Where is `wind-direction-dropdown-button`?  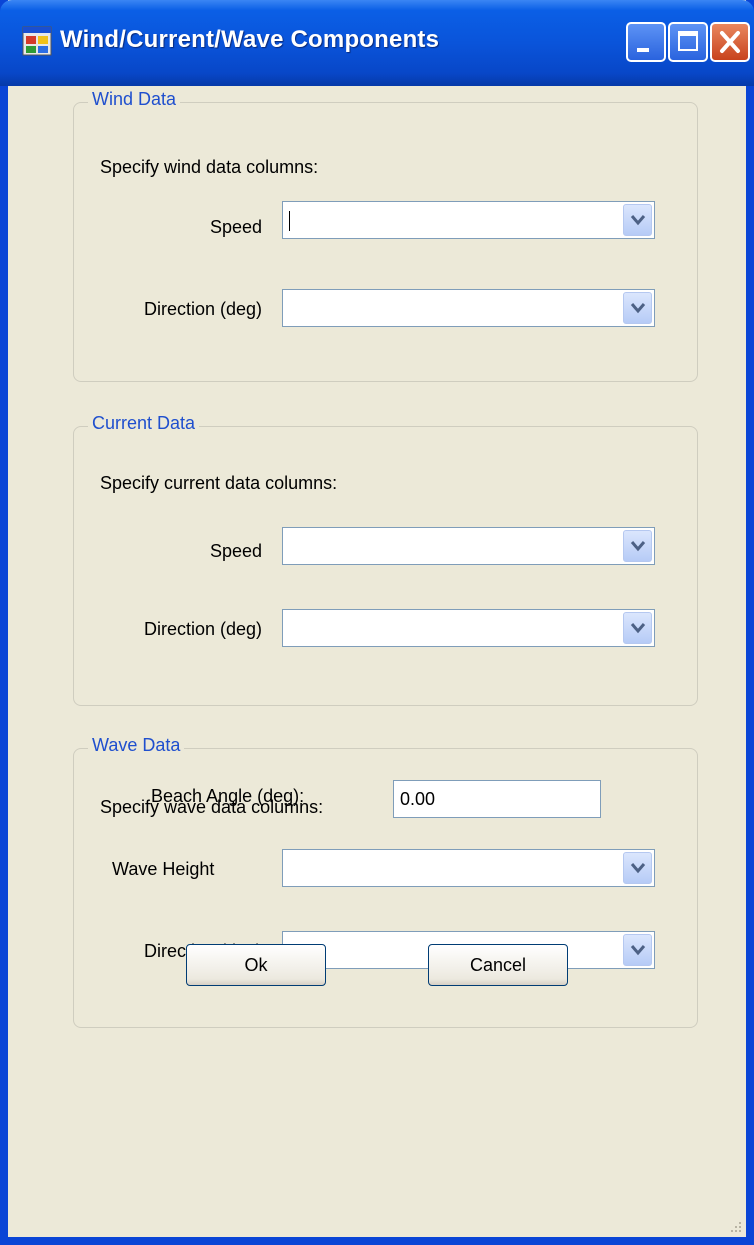
wind-direction-dropdown-button is located at coordinates (637, 308).